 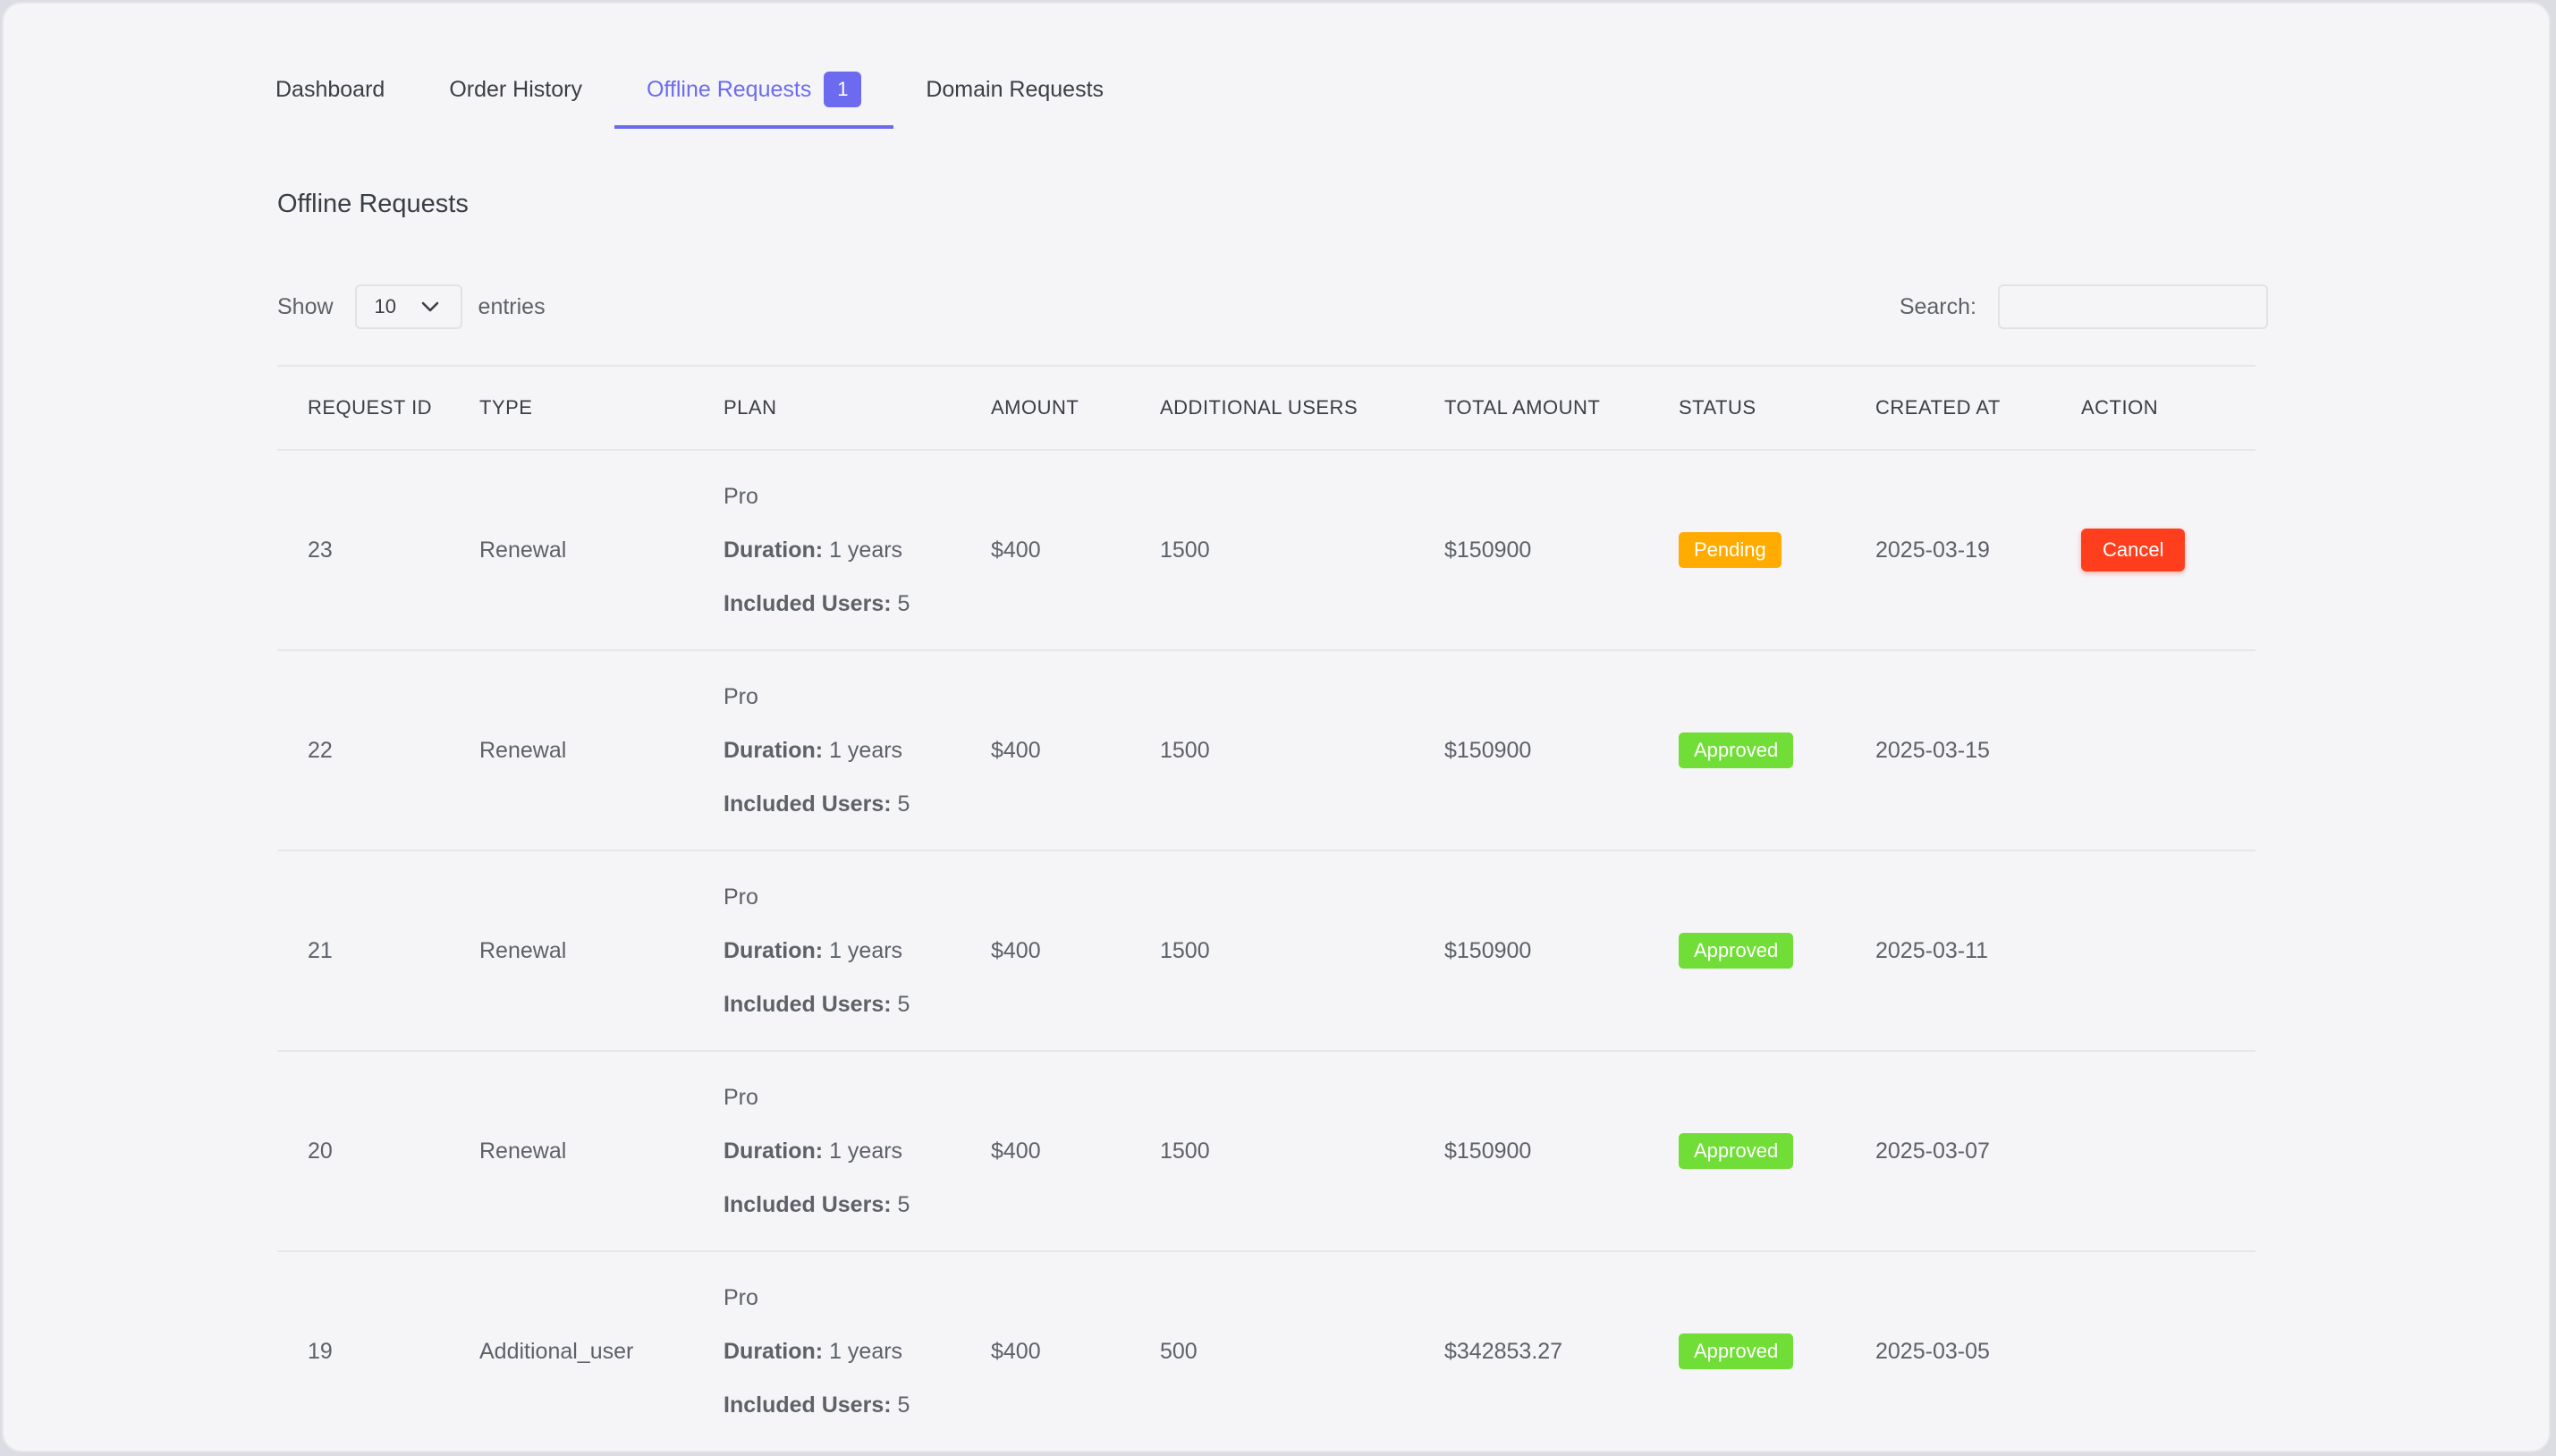 I want to click on tab-order-history: Order History, so click(x=515, y=98).